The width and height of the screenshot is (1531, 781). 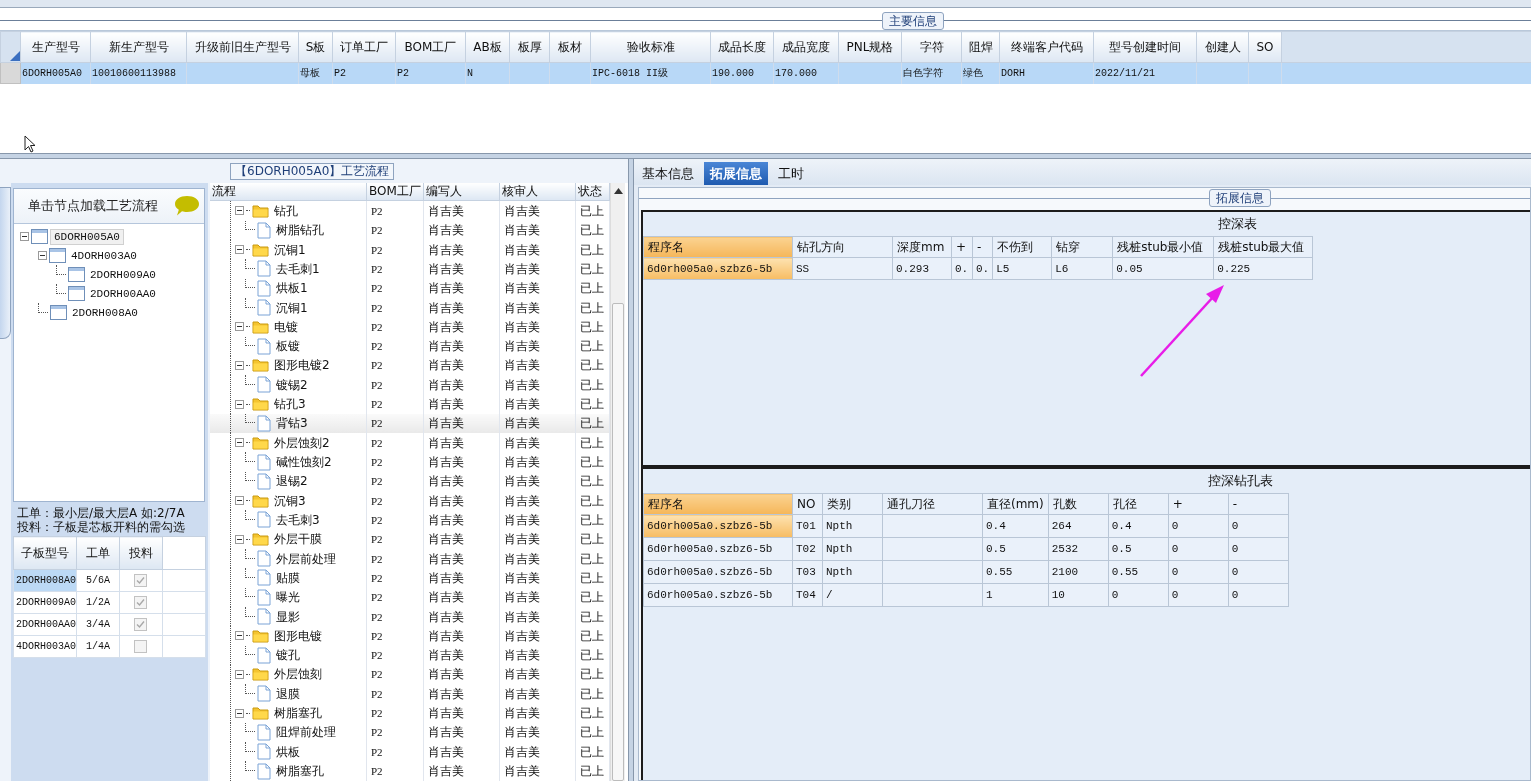 What do you see at coordinates (537, 192) in the screenshot?
I see `column-header: 核审人` at bounding box center [537, 192].